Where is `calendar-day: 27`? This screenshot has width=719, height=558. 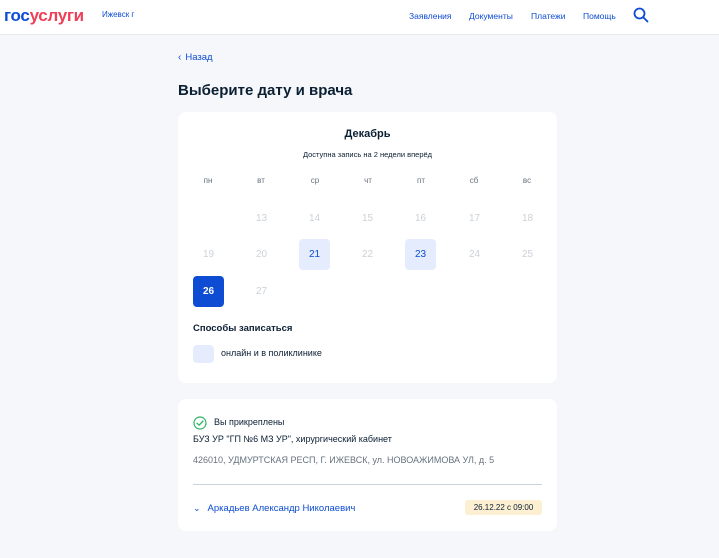
calendar-day: 27 is located at coordinates (261, 291).